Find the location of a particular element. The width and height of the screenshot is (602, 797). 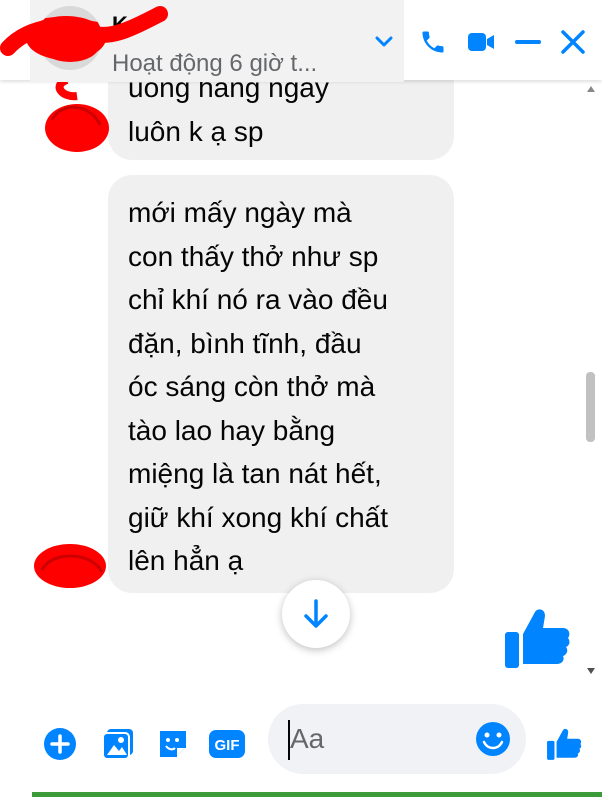

gif-icon: GIF is located at coordinates (227, 744).